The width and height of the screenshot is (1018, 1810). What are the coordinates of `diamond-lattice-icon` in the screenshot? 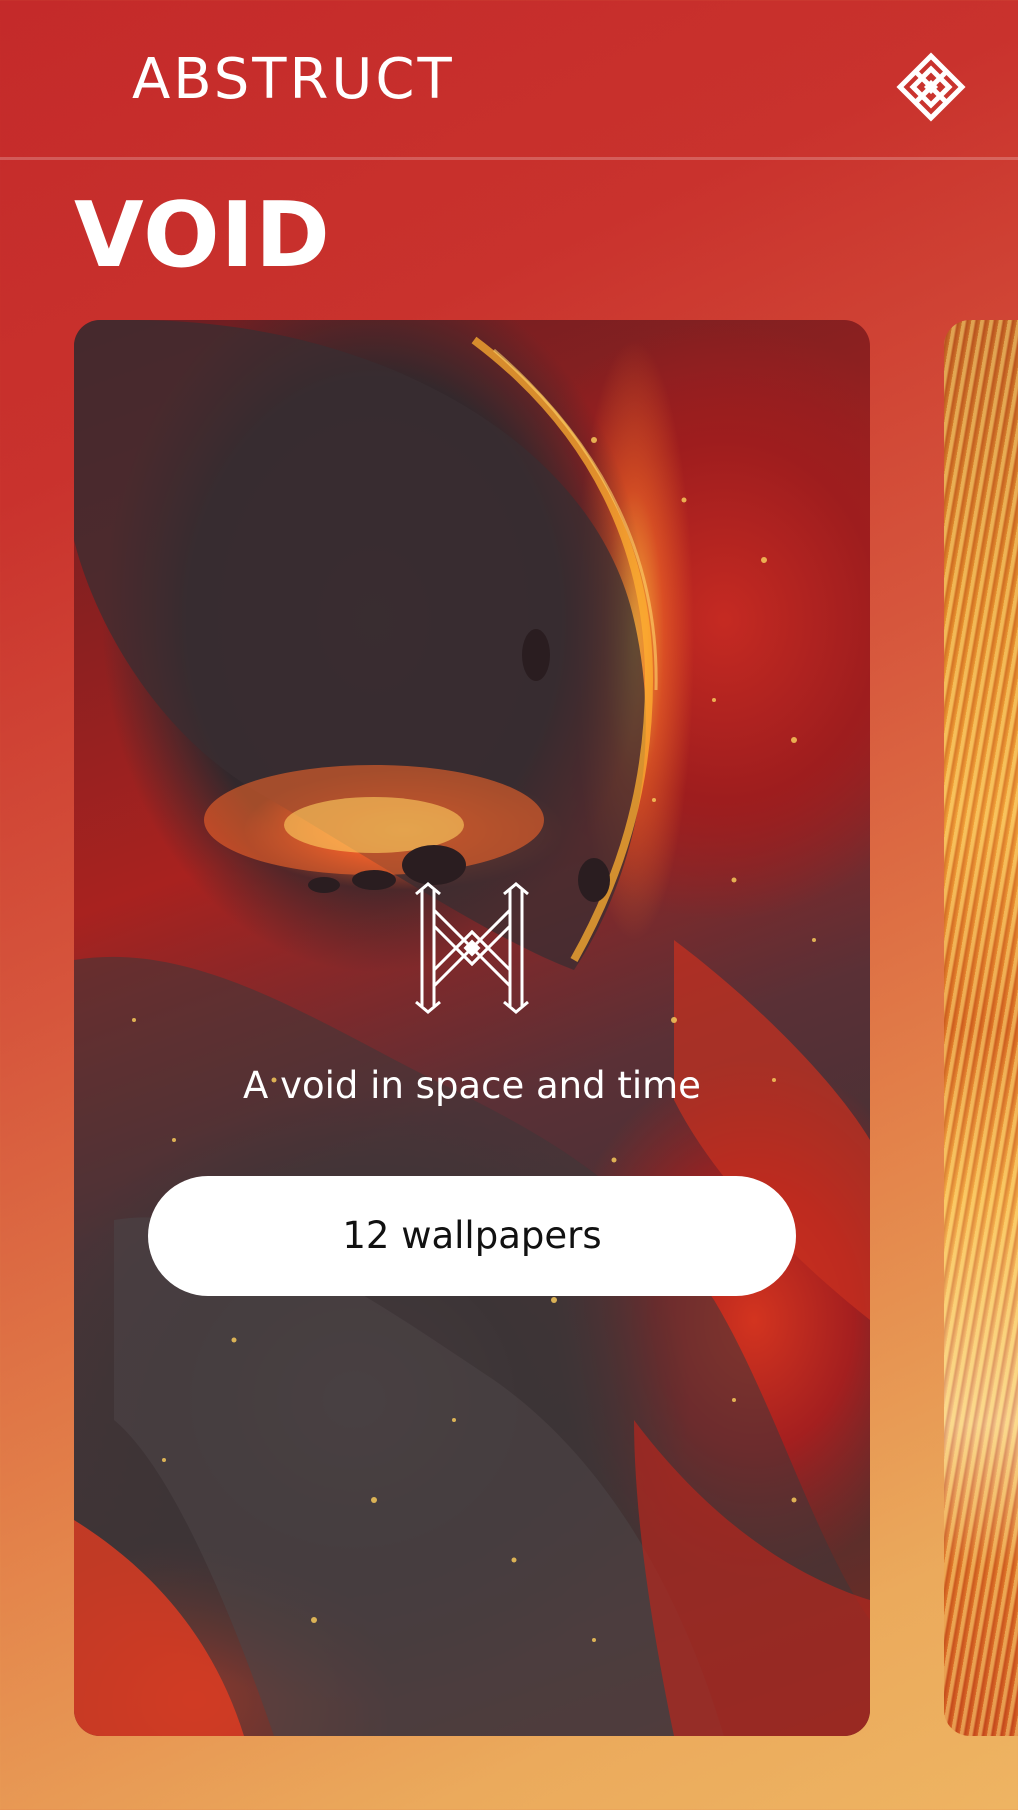 It's located at (931, 87).